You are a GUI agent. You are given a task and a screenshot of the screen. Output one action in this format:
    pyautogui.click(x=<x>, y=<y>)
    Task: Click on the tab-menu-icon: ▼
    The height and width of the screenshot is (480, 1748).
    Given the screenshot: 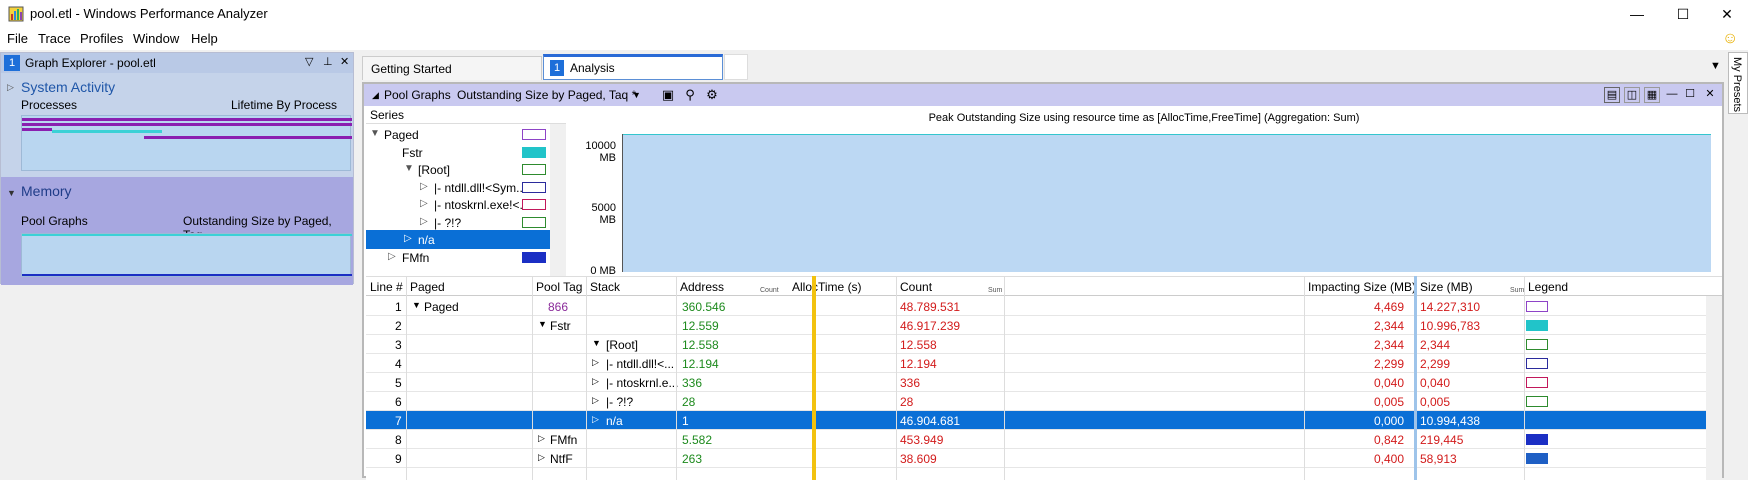 What is the action you would take?
    pyautogui.click(x=1715, y=66)
    